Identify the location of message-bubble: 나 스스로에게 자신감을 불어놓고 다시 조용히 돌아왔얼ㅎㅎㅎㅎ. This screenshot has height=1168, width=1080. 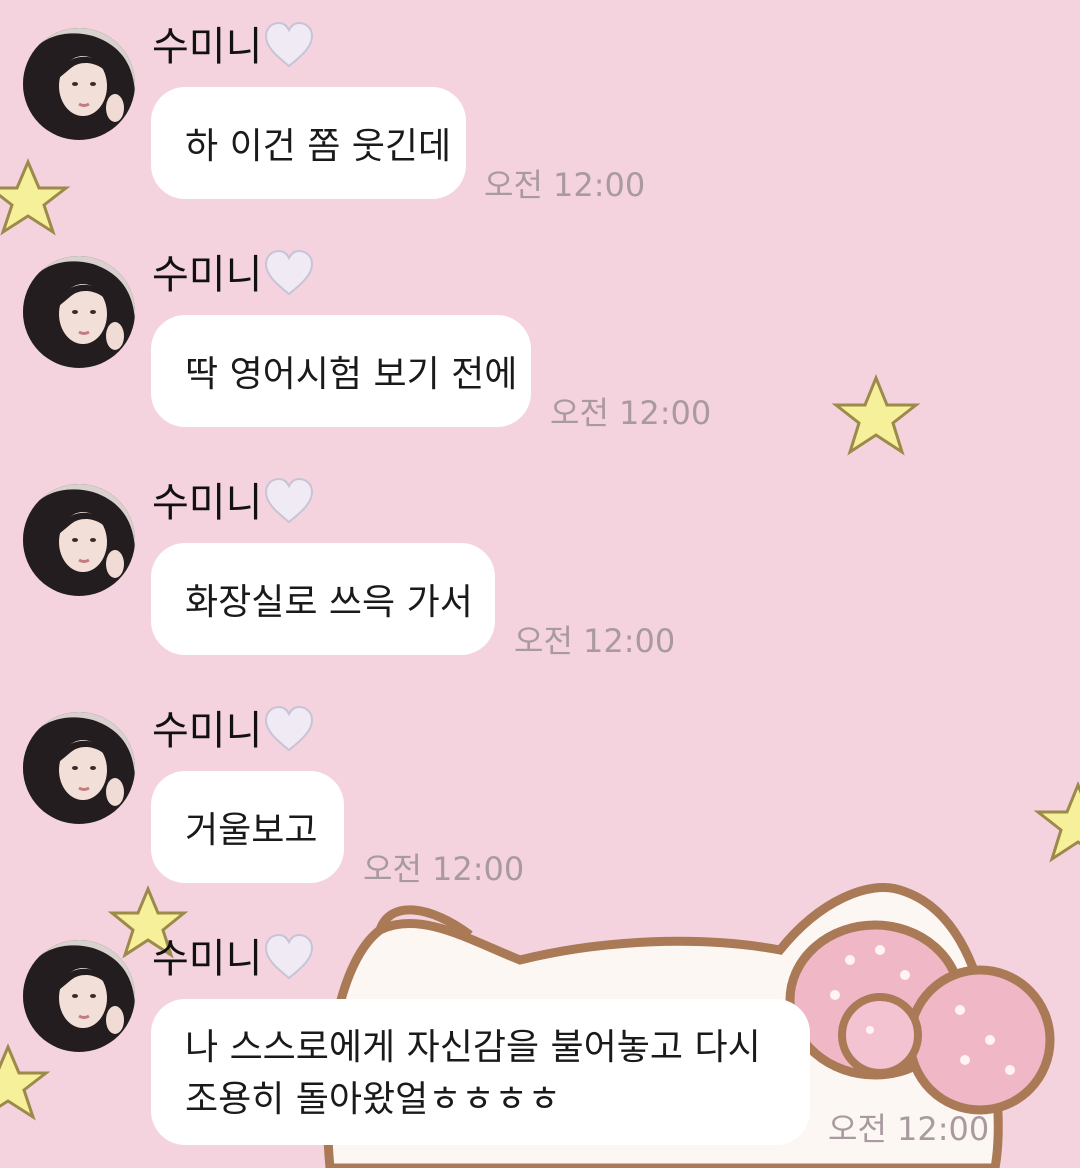
(480, 1072).